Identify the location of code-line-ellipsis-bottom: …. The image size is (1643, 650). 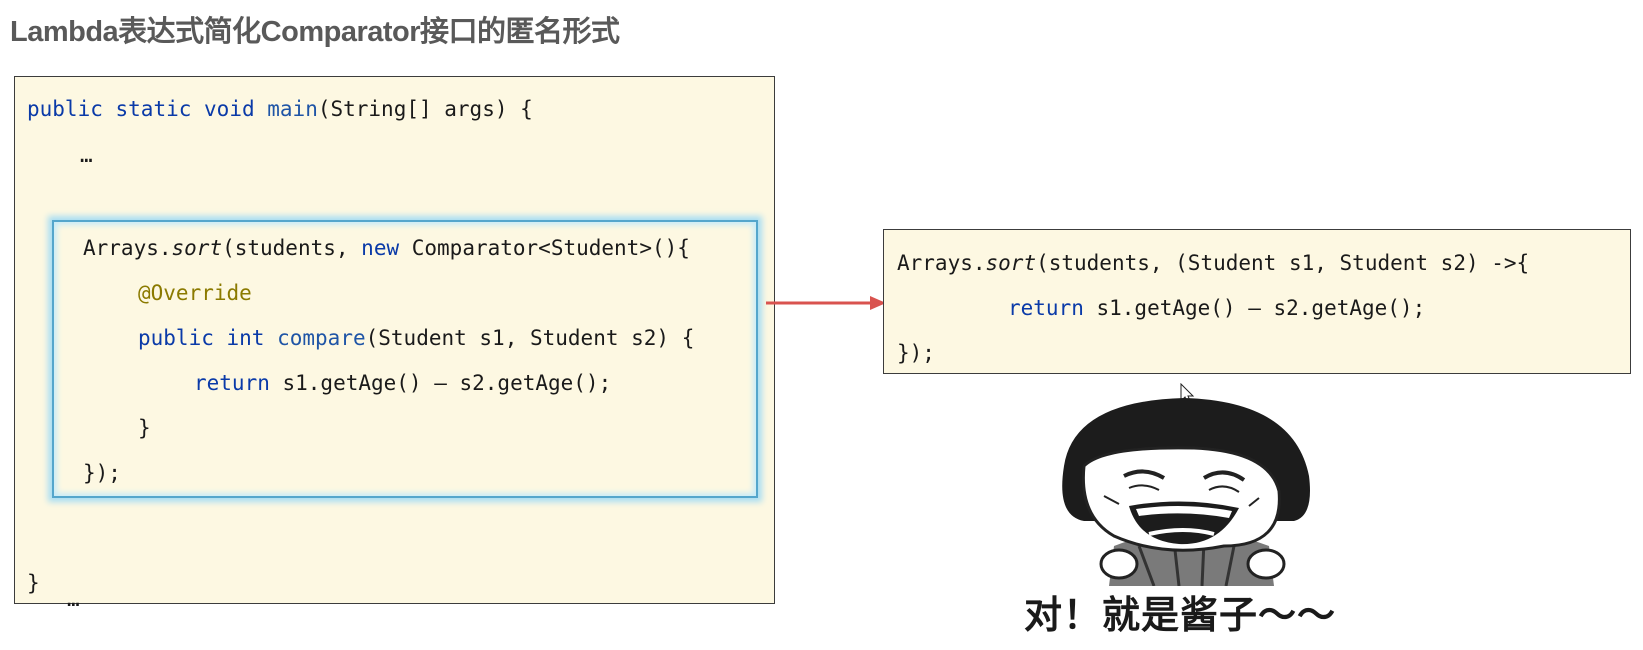
(73, 599).